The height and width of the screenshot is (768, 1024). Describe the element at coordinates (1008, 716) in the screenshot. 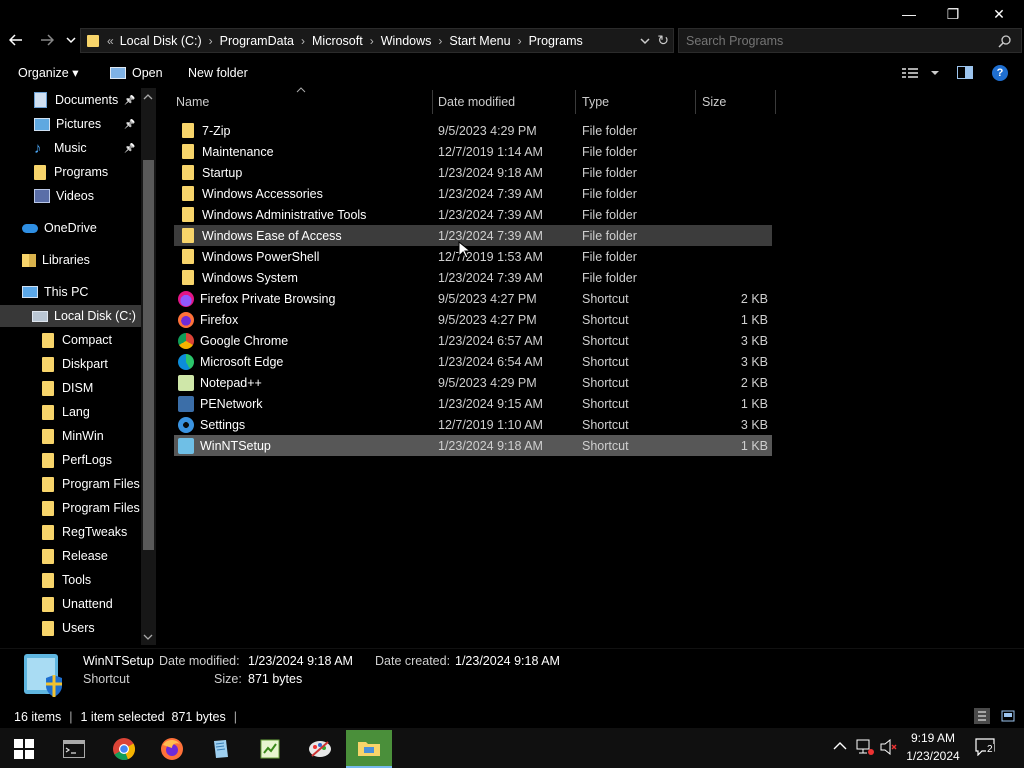

I see `large-icons-view-toggle` at that location.